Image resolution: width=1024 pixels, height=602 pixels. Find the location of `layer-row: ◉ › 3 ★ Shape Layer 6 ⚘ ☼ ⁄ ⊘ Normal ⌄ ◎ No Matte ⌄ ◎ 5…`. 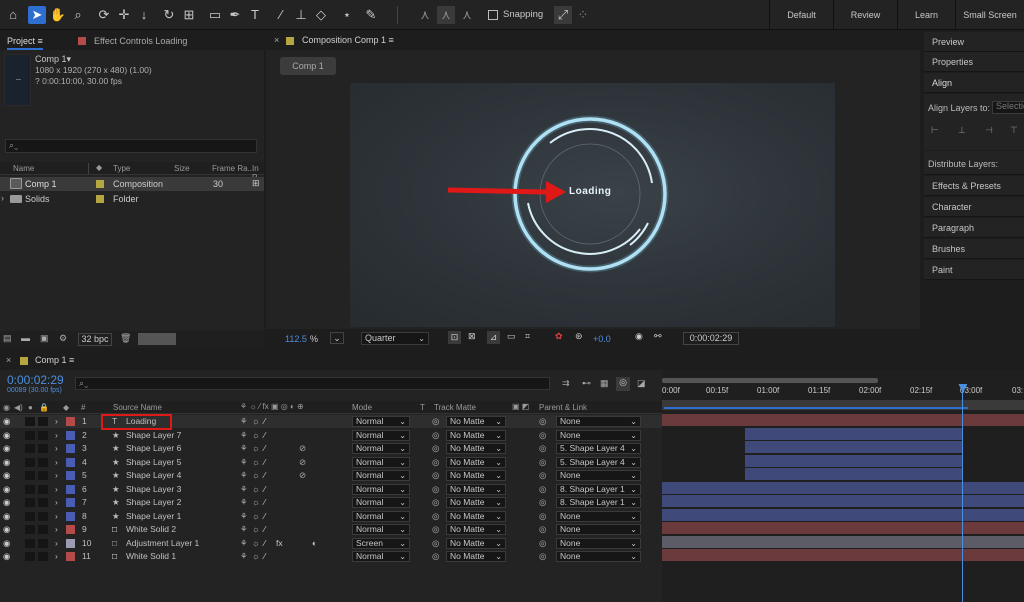

layer-row: ◉ › 3 ★ Shape Layer 6 ⚘ ☼ ⁄ ⊘ Normal ⌄ ◎ No Matte ⌄ ◎ 5… is located at coordinates (331, 448).